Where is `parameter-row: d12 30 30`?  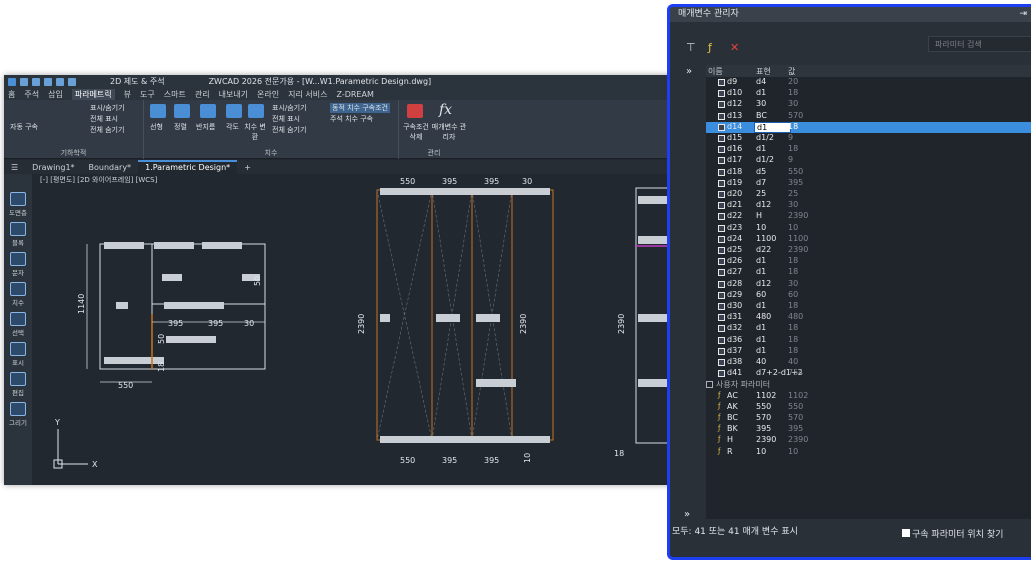 parameter-row: d12 30 30 is located at coordinates (868, 104).